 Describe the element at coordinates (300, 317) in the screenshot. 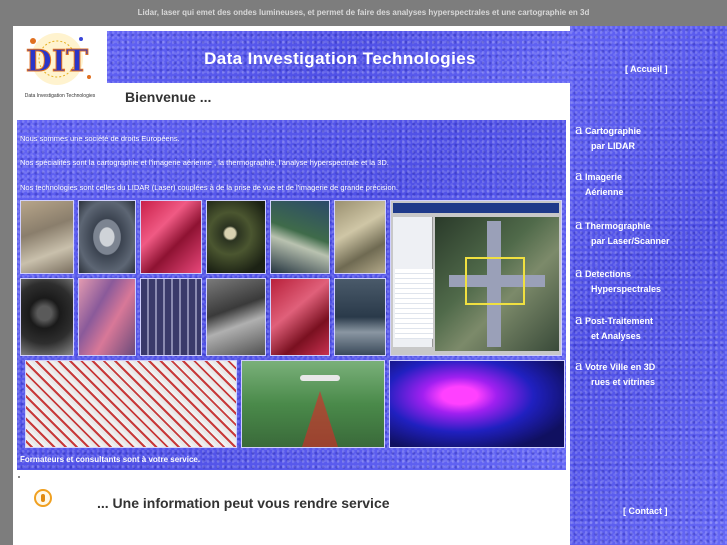

I see `red-urban-photo` at that location.